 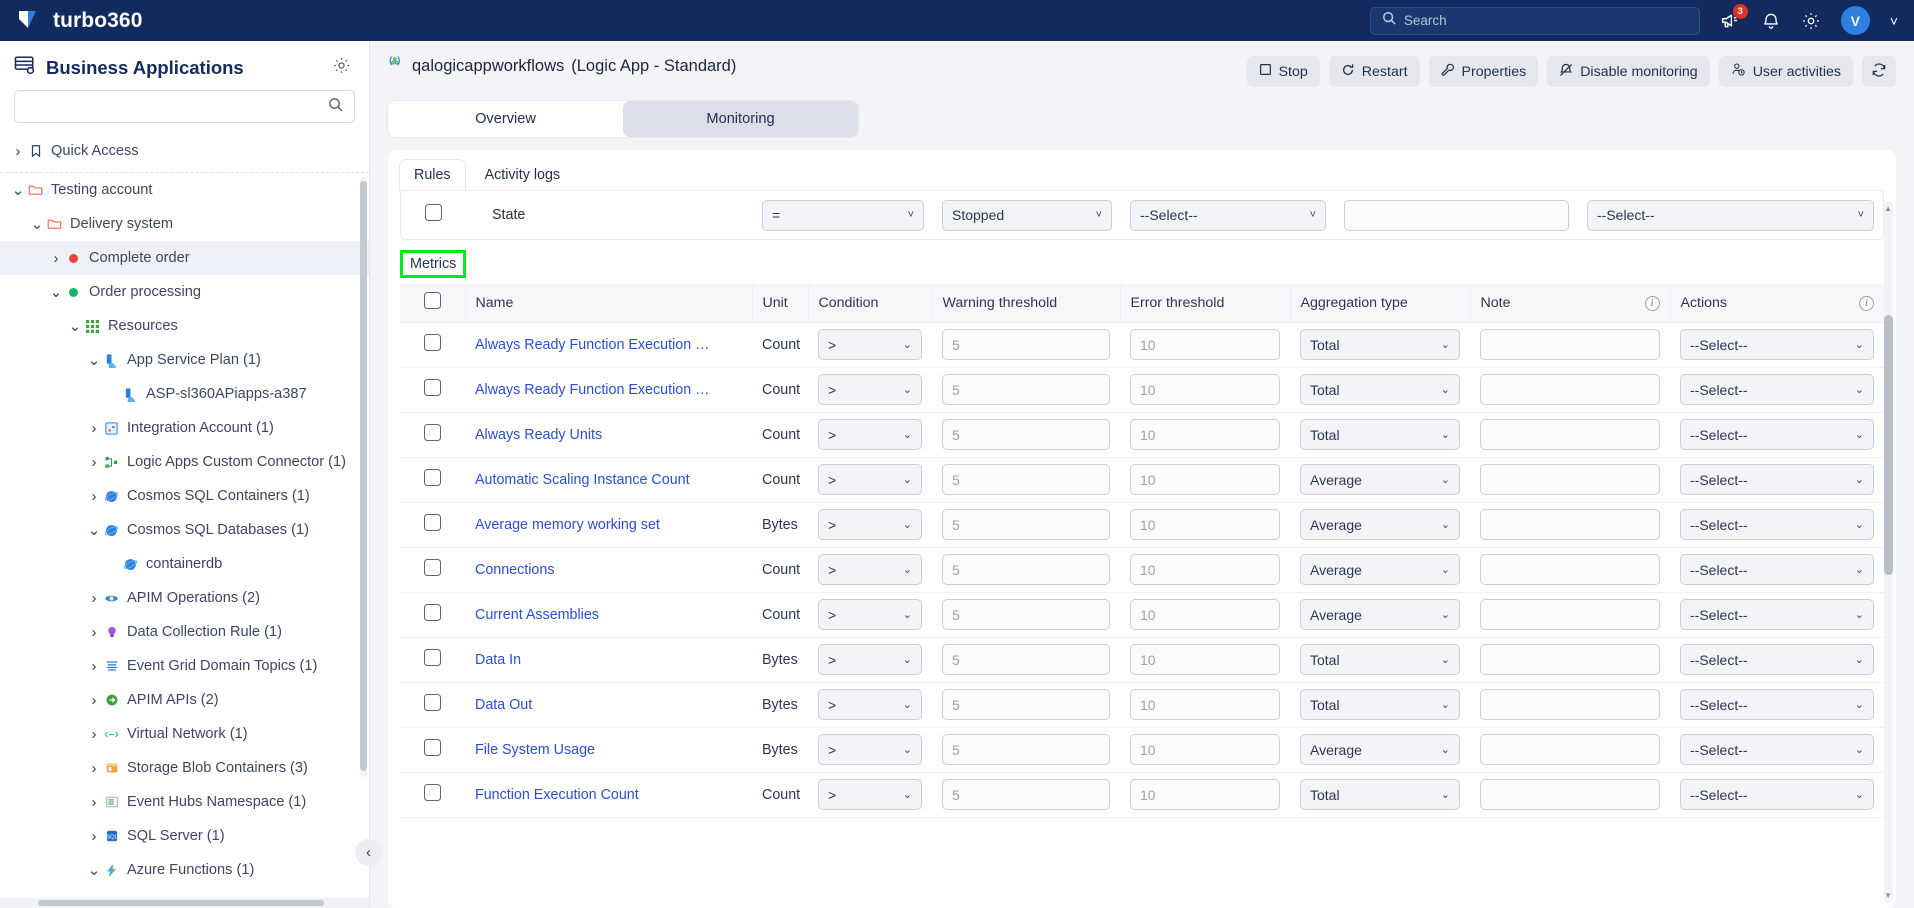 What do you see at coordinates (780, 303) in the screenshot?
I see `col-unit: Unit` at bounding box center [780, 303].